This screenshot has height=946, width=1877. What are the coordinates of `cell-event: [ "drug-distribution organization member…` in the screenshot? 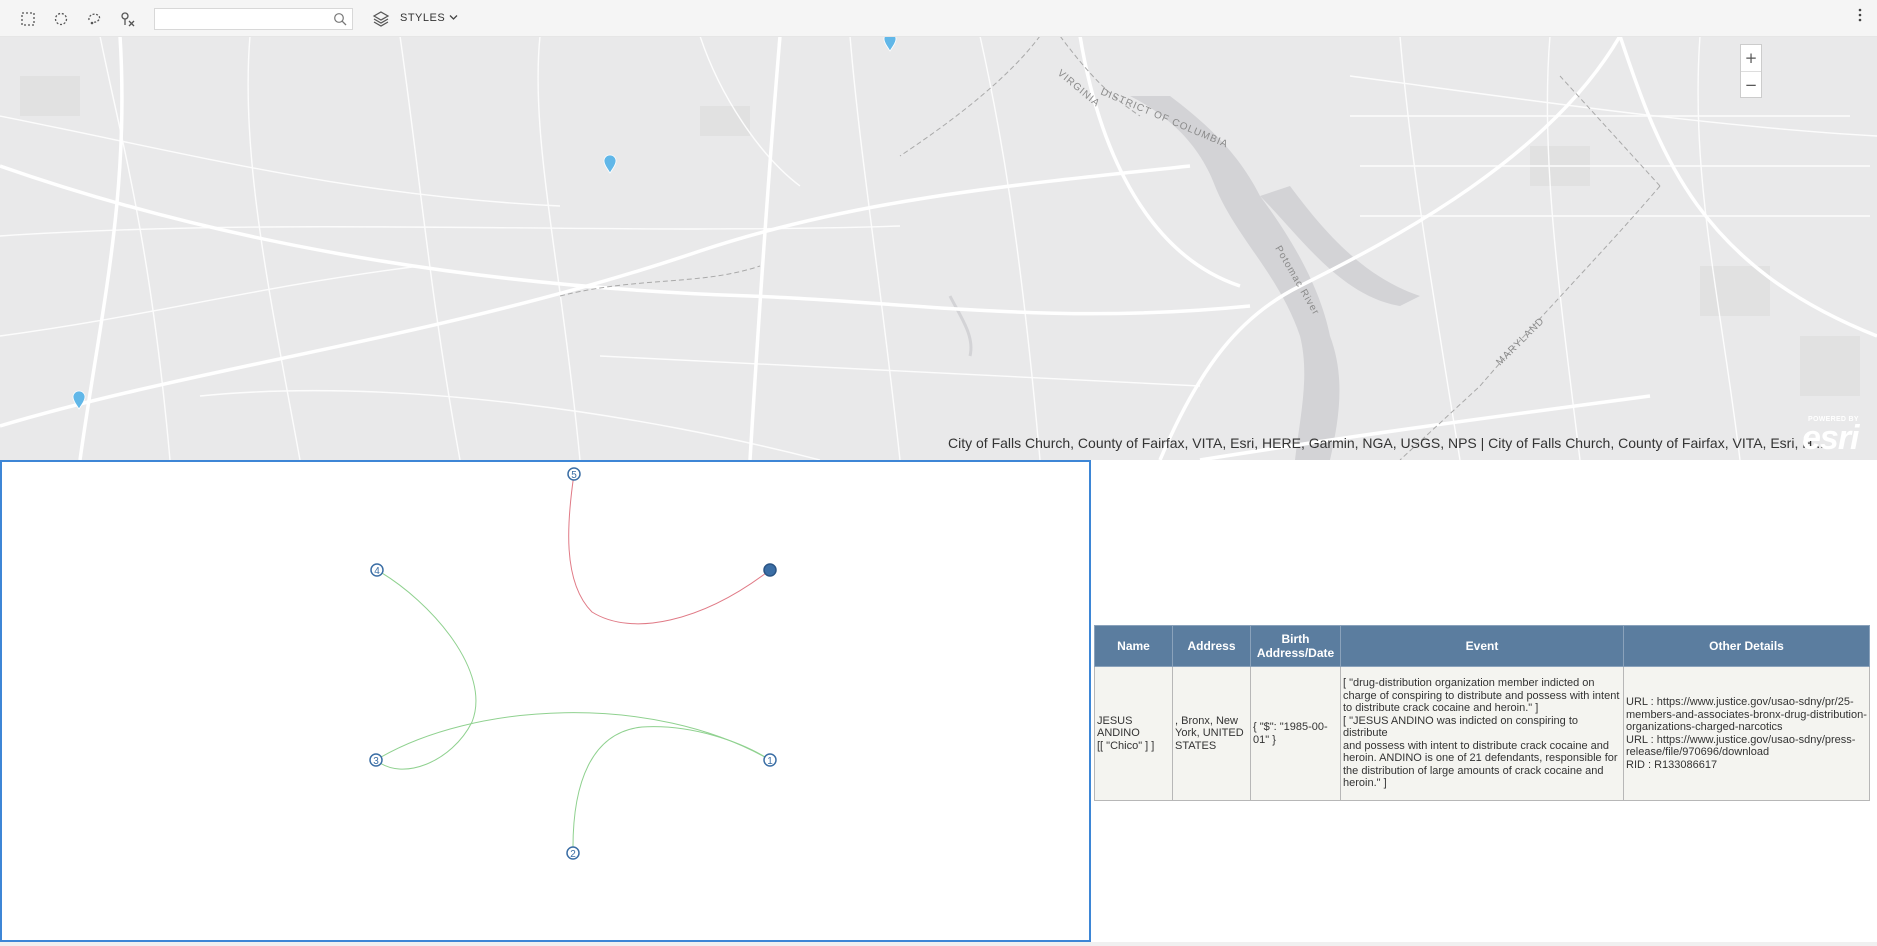 It's located at (1482, 733).